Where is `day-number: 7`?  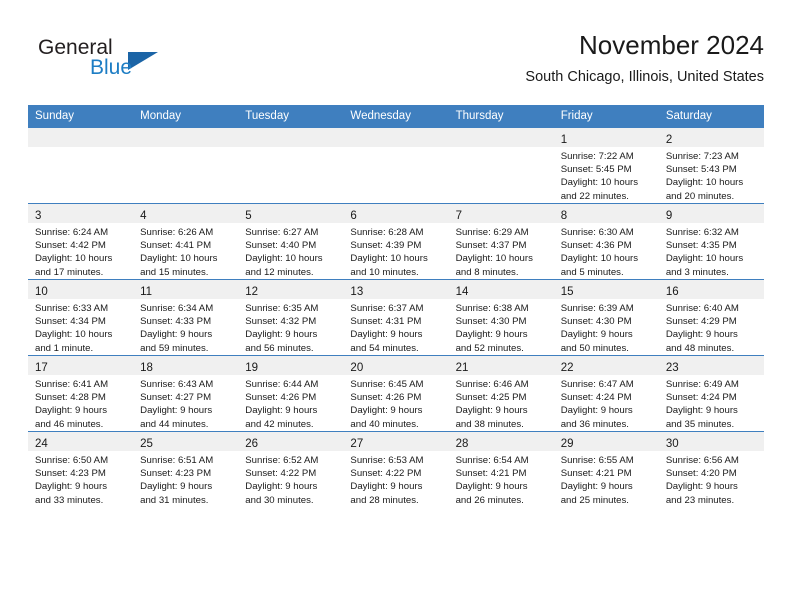 day-number: 7 is located at coordinates (458, 216).